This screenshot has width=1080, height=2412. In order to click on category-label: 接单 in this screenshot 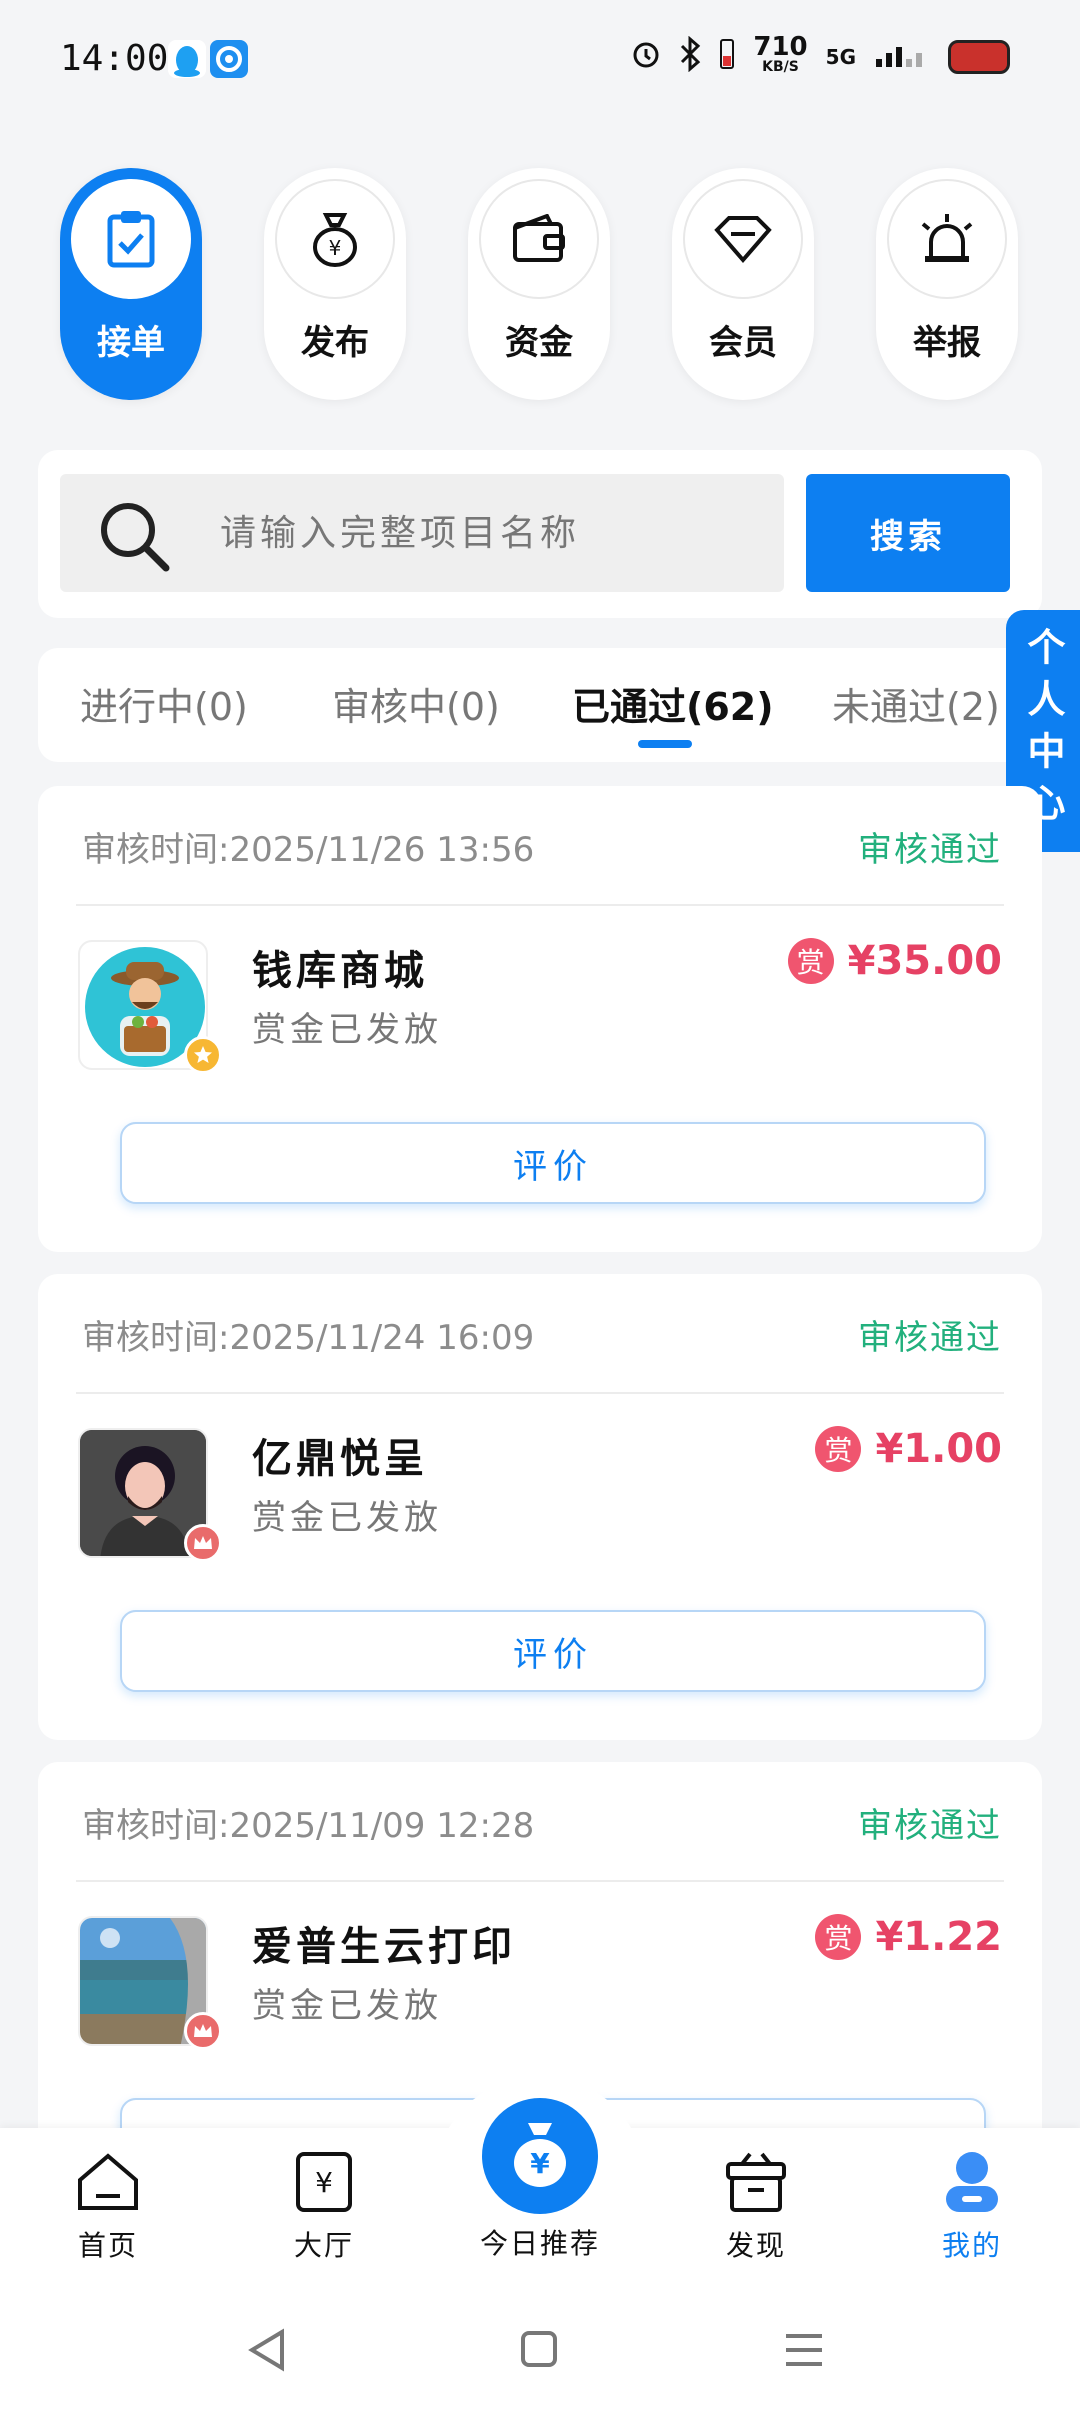, I will do `click(131, 343)`.